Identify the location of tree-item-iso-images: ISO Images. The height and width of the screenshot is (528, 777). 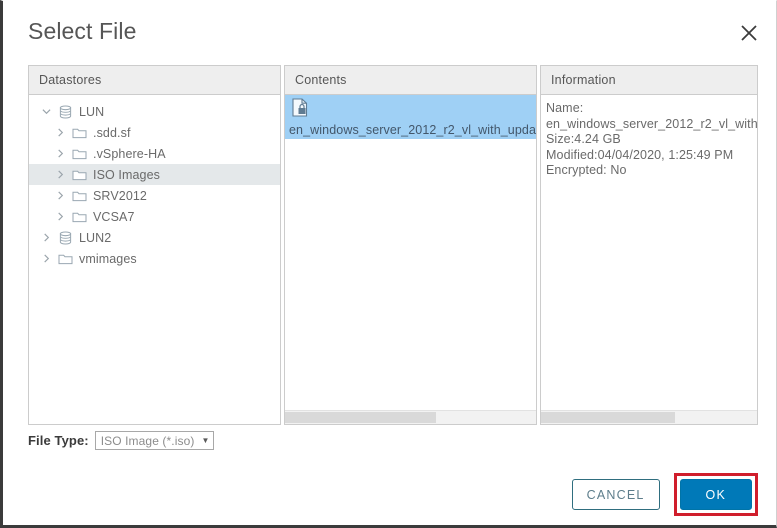
(154, 174).